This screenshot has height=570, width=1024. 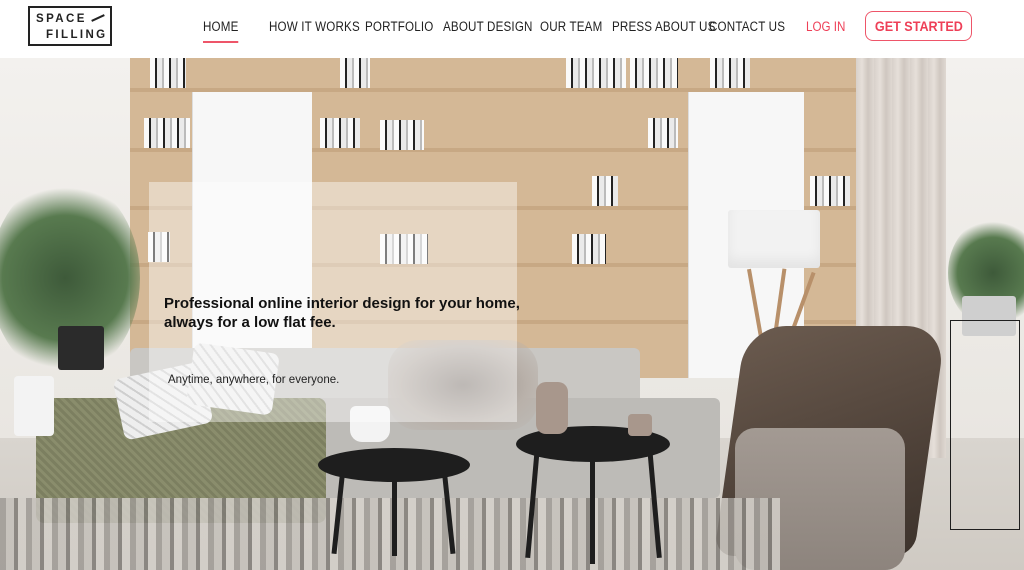 I want to click on floor-lamp-shade, so click(x=774, y=239).